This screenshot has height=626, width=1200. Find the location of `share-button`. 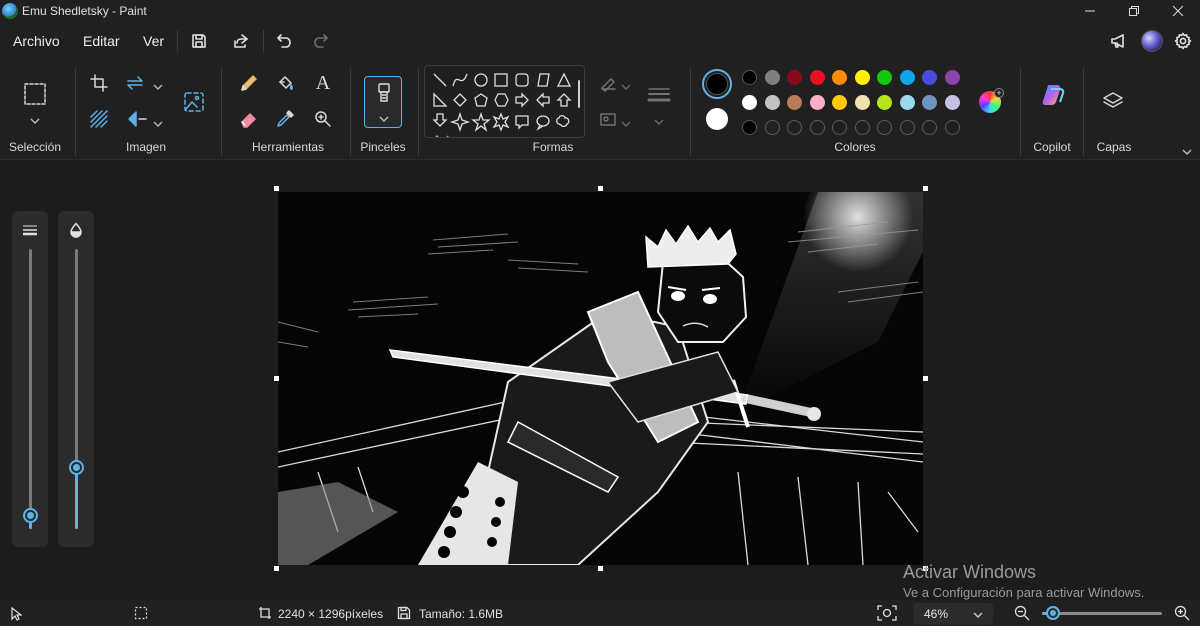

share-button is located at coordinates (241, 41).